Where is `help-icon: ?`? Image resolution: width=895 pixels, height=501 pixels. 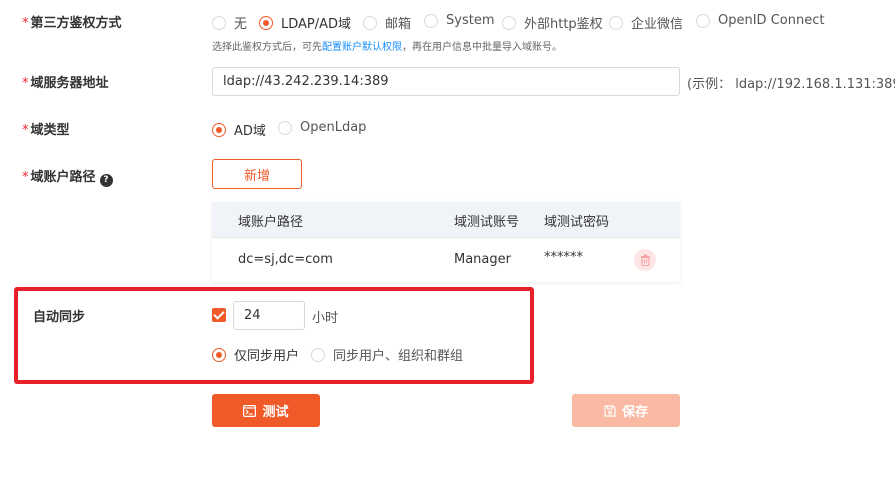 help-icon: ? is located at coordinates (106, 180).